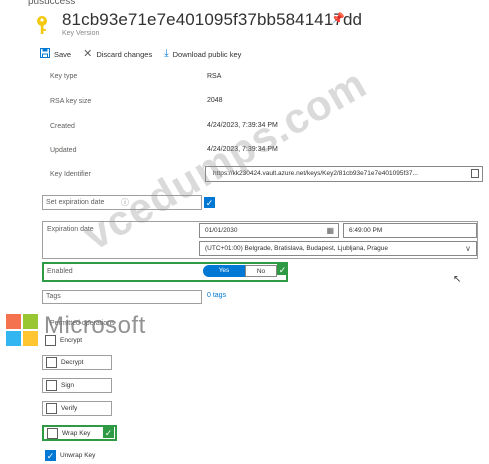 The width and height of the screenshot is (489, 464). I want to click on tags-label: Tags, so click(53, 296).